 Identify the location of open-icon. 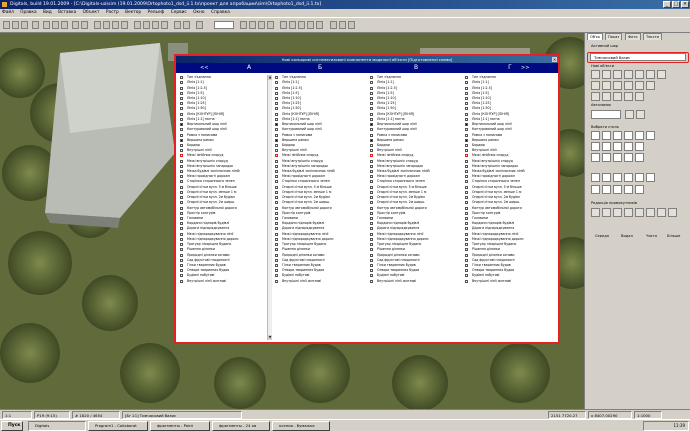
(15, 25).